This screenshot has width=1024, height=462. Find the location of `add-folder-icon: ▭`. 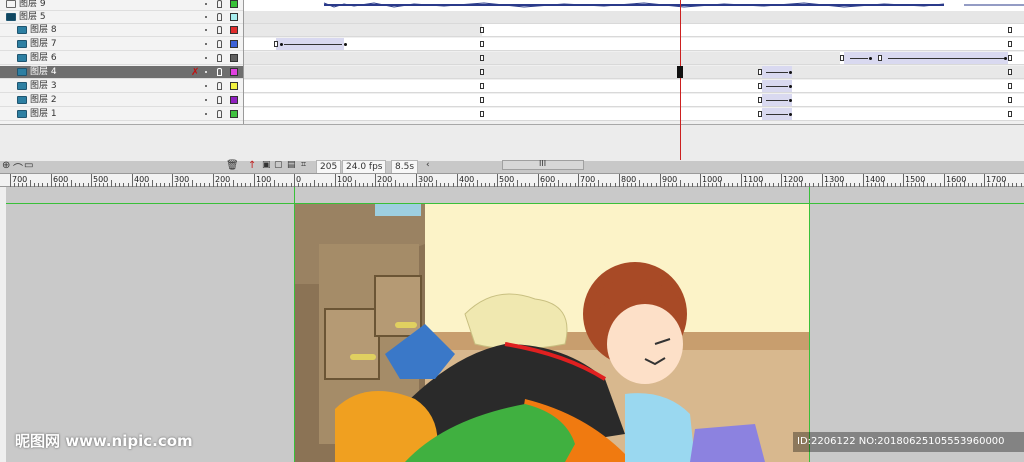

add-folder-icon: ▭ is located at coordinates (28, 165).